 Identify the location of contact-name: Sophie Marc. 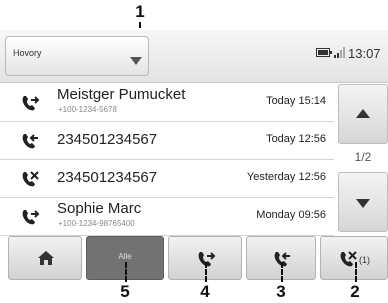
(99, 208).